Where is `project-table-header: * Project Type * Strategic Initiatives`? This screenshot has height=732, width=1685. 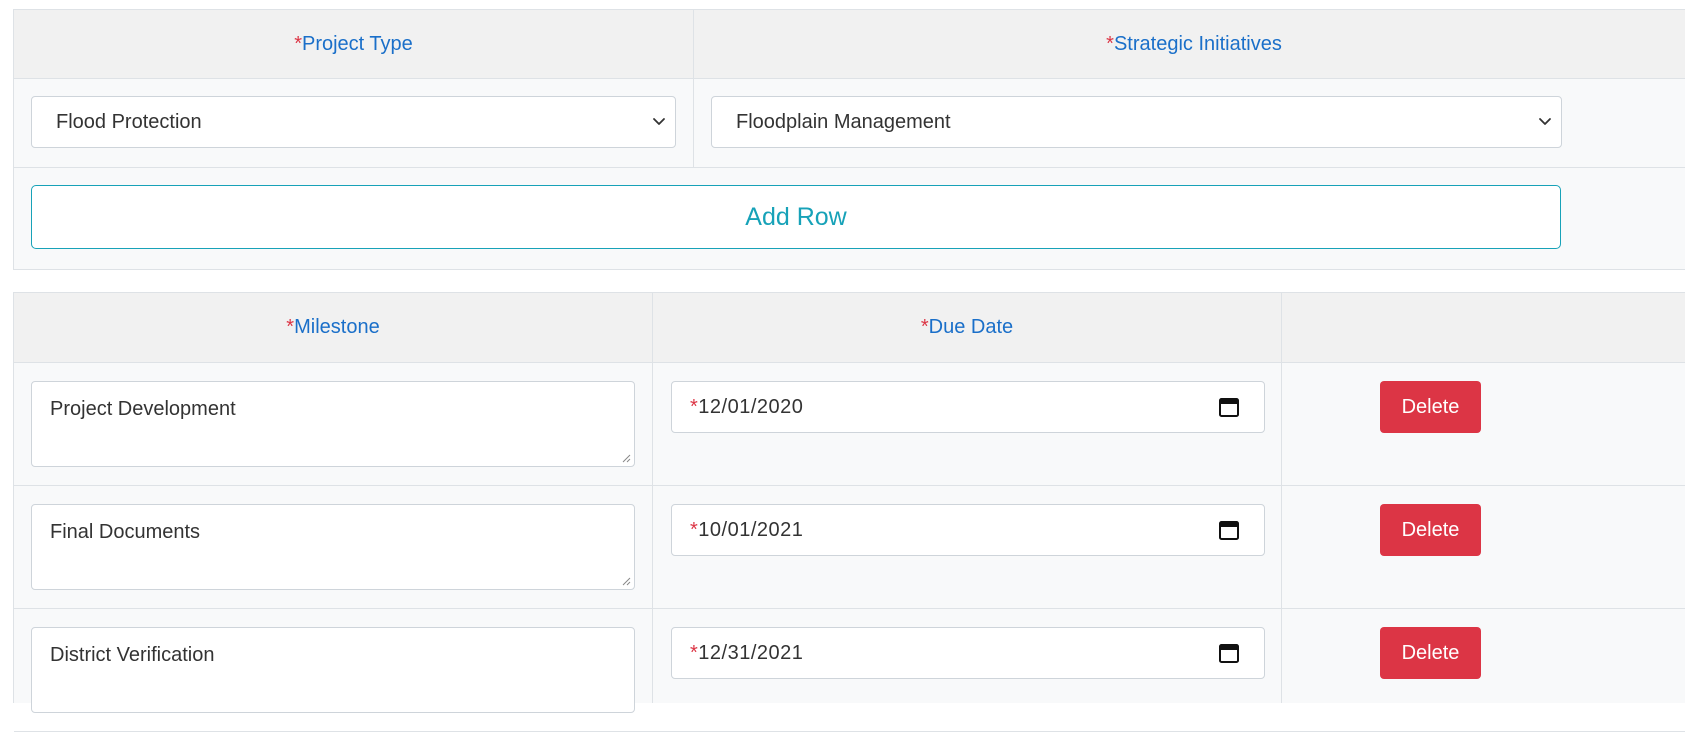
project-table-header: * Project Type * Strategic Initiatives is located at coordinates (849, 44).